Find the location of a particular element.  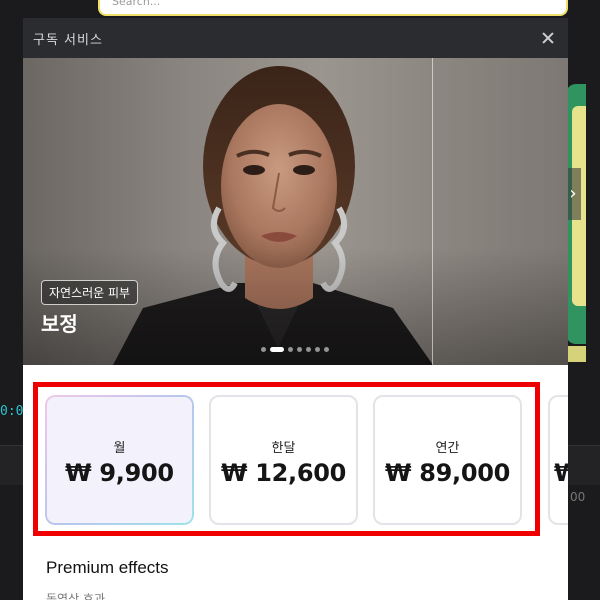

plan-card-partial: ₩ is located at coordinates (558, 460).